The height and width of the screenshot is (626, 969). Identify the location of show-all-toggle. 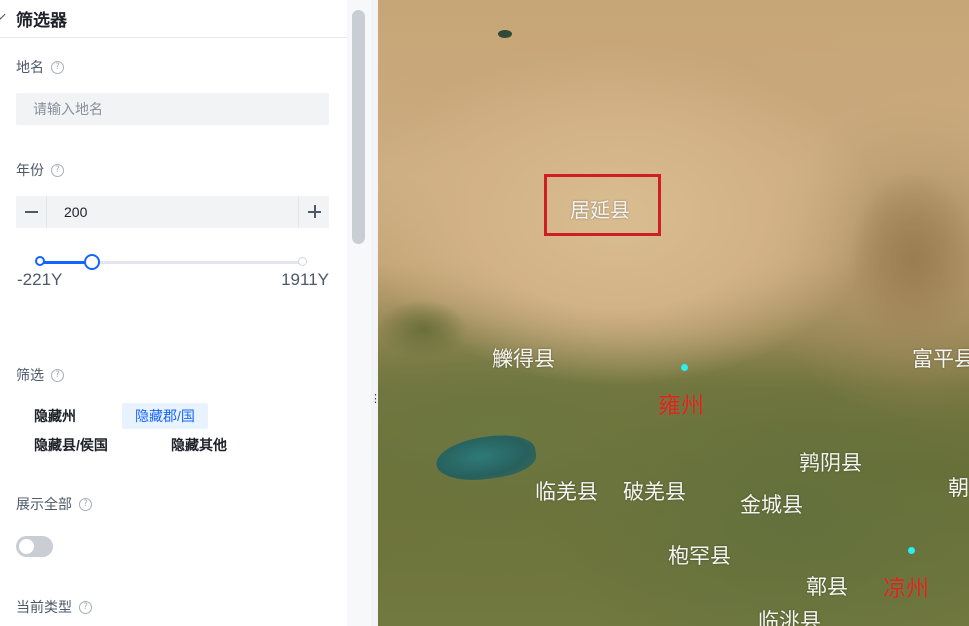
(34, 546).